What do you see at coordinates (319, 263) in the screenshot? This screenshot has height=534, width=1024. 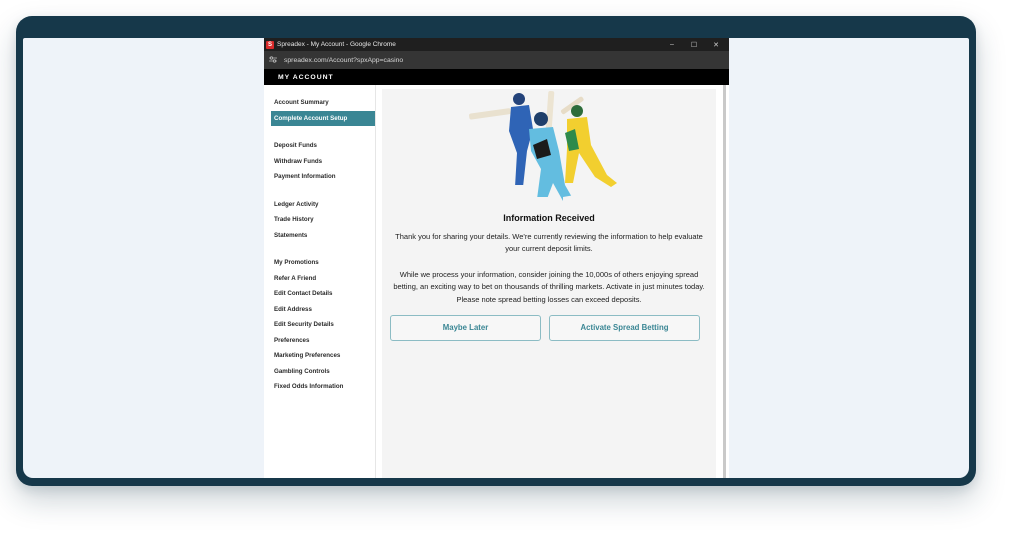 I see `sidebar-item-my-promotions: My Promotions` at bounding box center [319, 263].